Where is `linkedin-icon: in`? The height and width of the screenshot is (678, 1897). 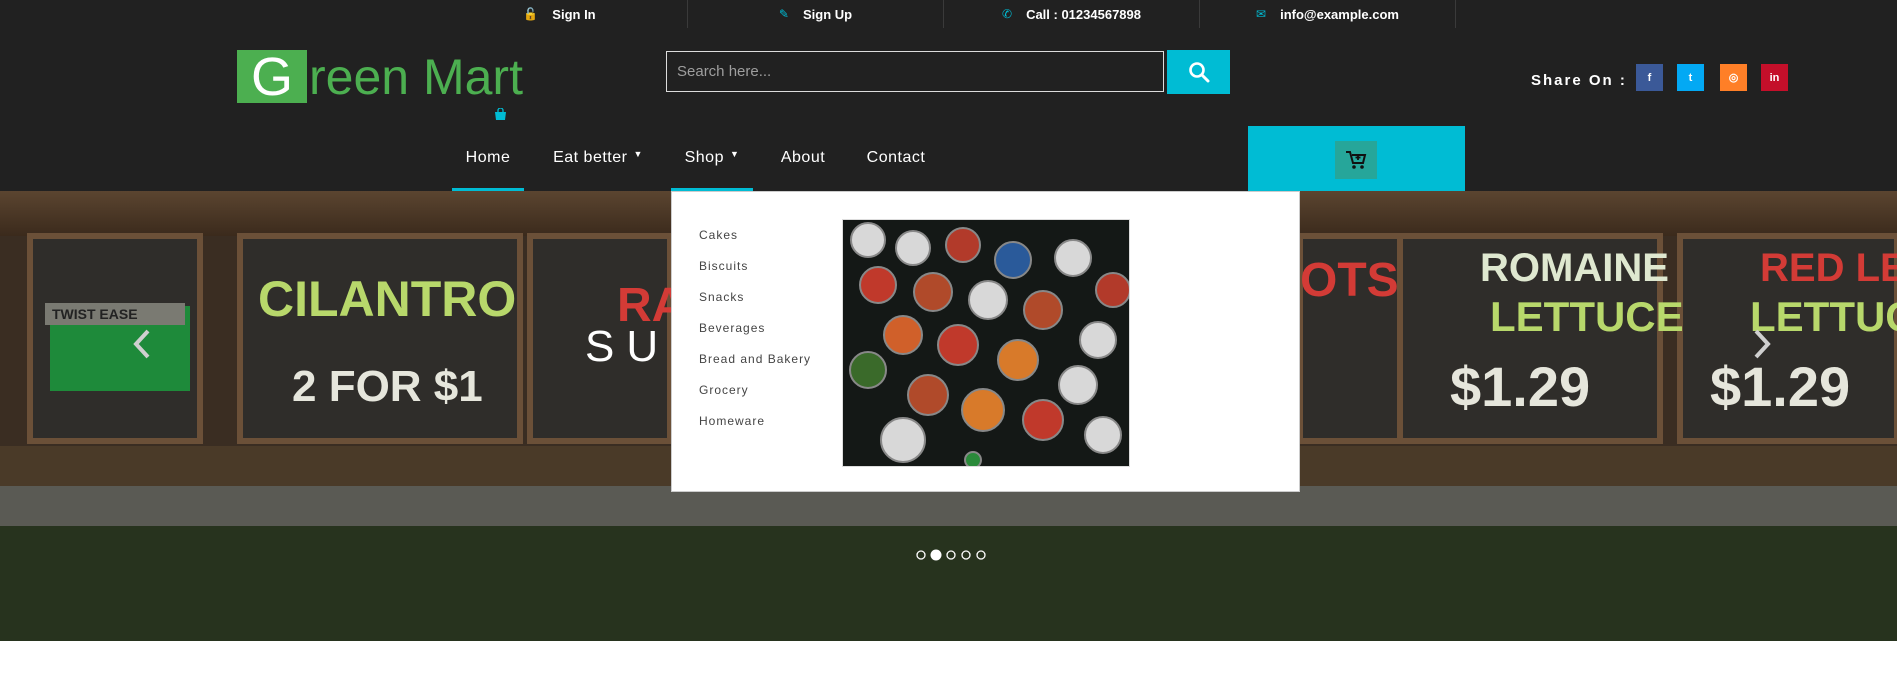 linkedin-icon: in is located at coordinates (1774, 77).